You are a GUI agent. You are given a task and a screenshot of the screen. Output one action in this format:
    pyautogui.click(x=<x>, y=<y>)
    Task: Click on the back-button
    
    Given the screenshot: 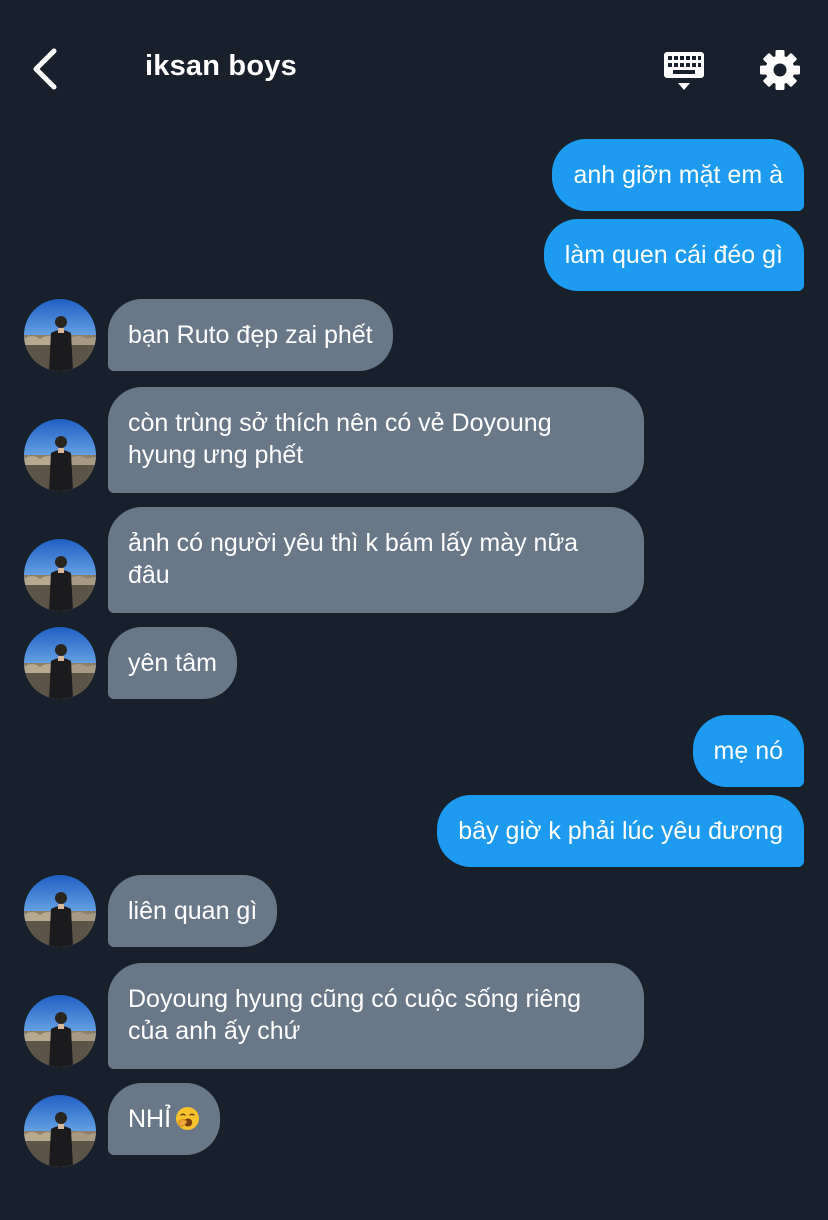 What is the action you would take?
    pyautogui.click(x=48, y=69)
    